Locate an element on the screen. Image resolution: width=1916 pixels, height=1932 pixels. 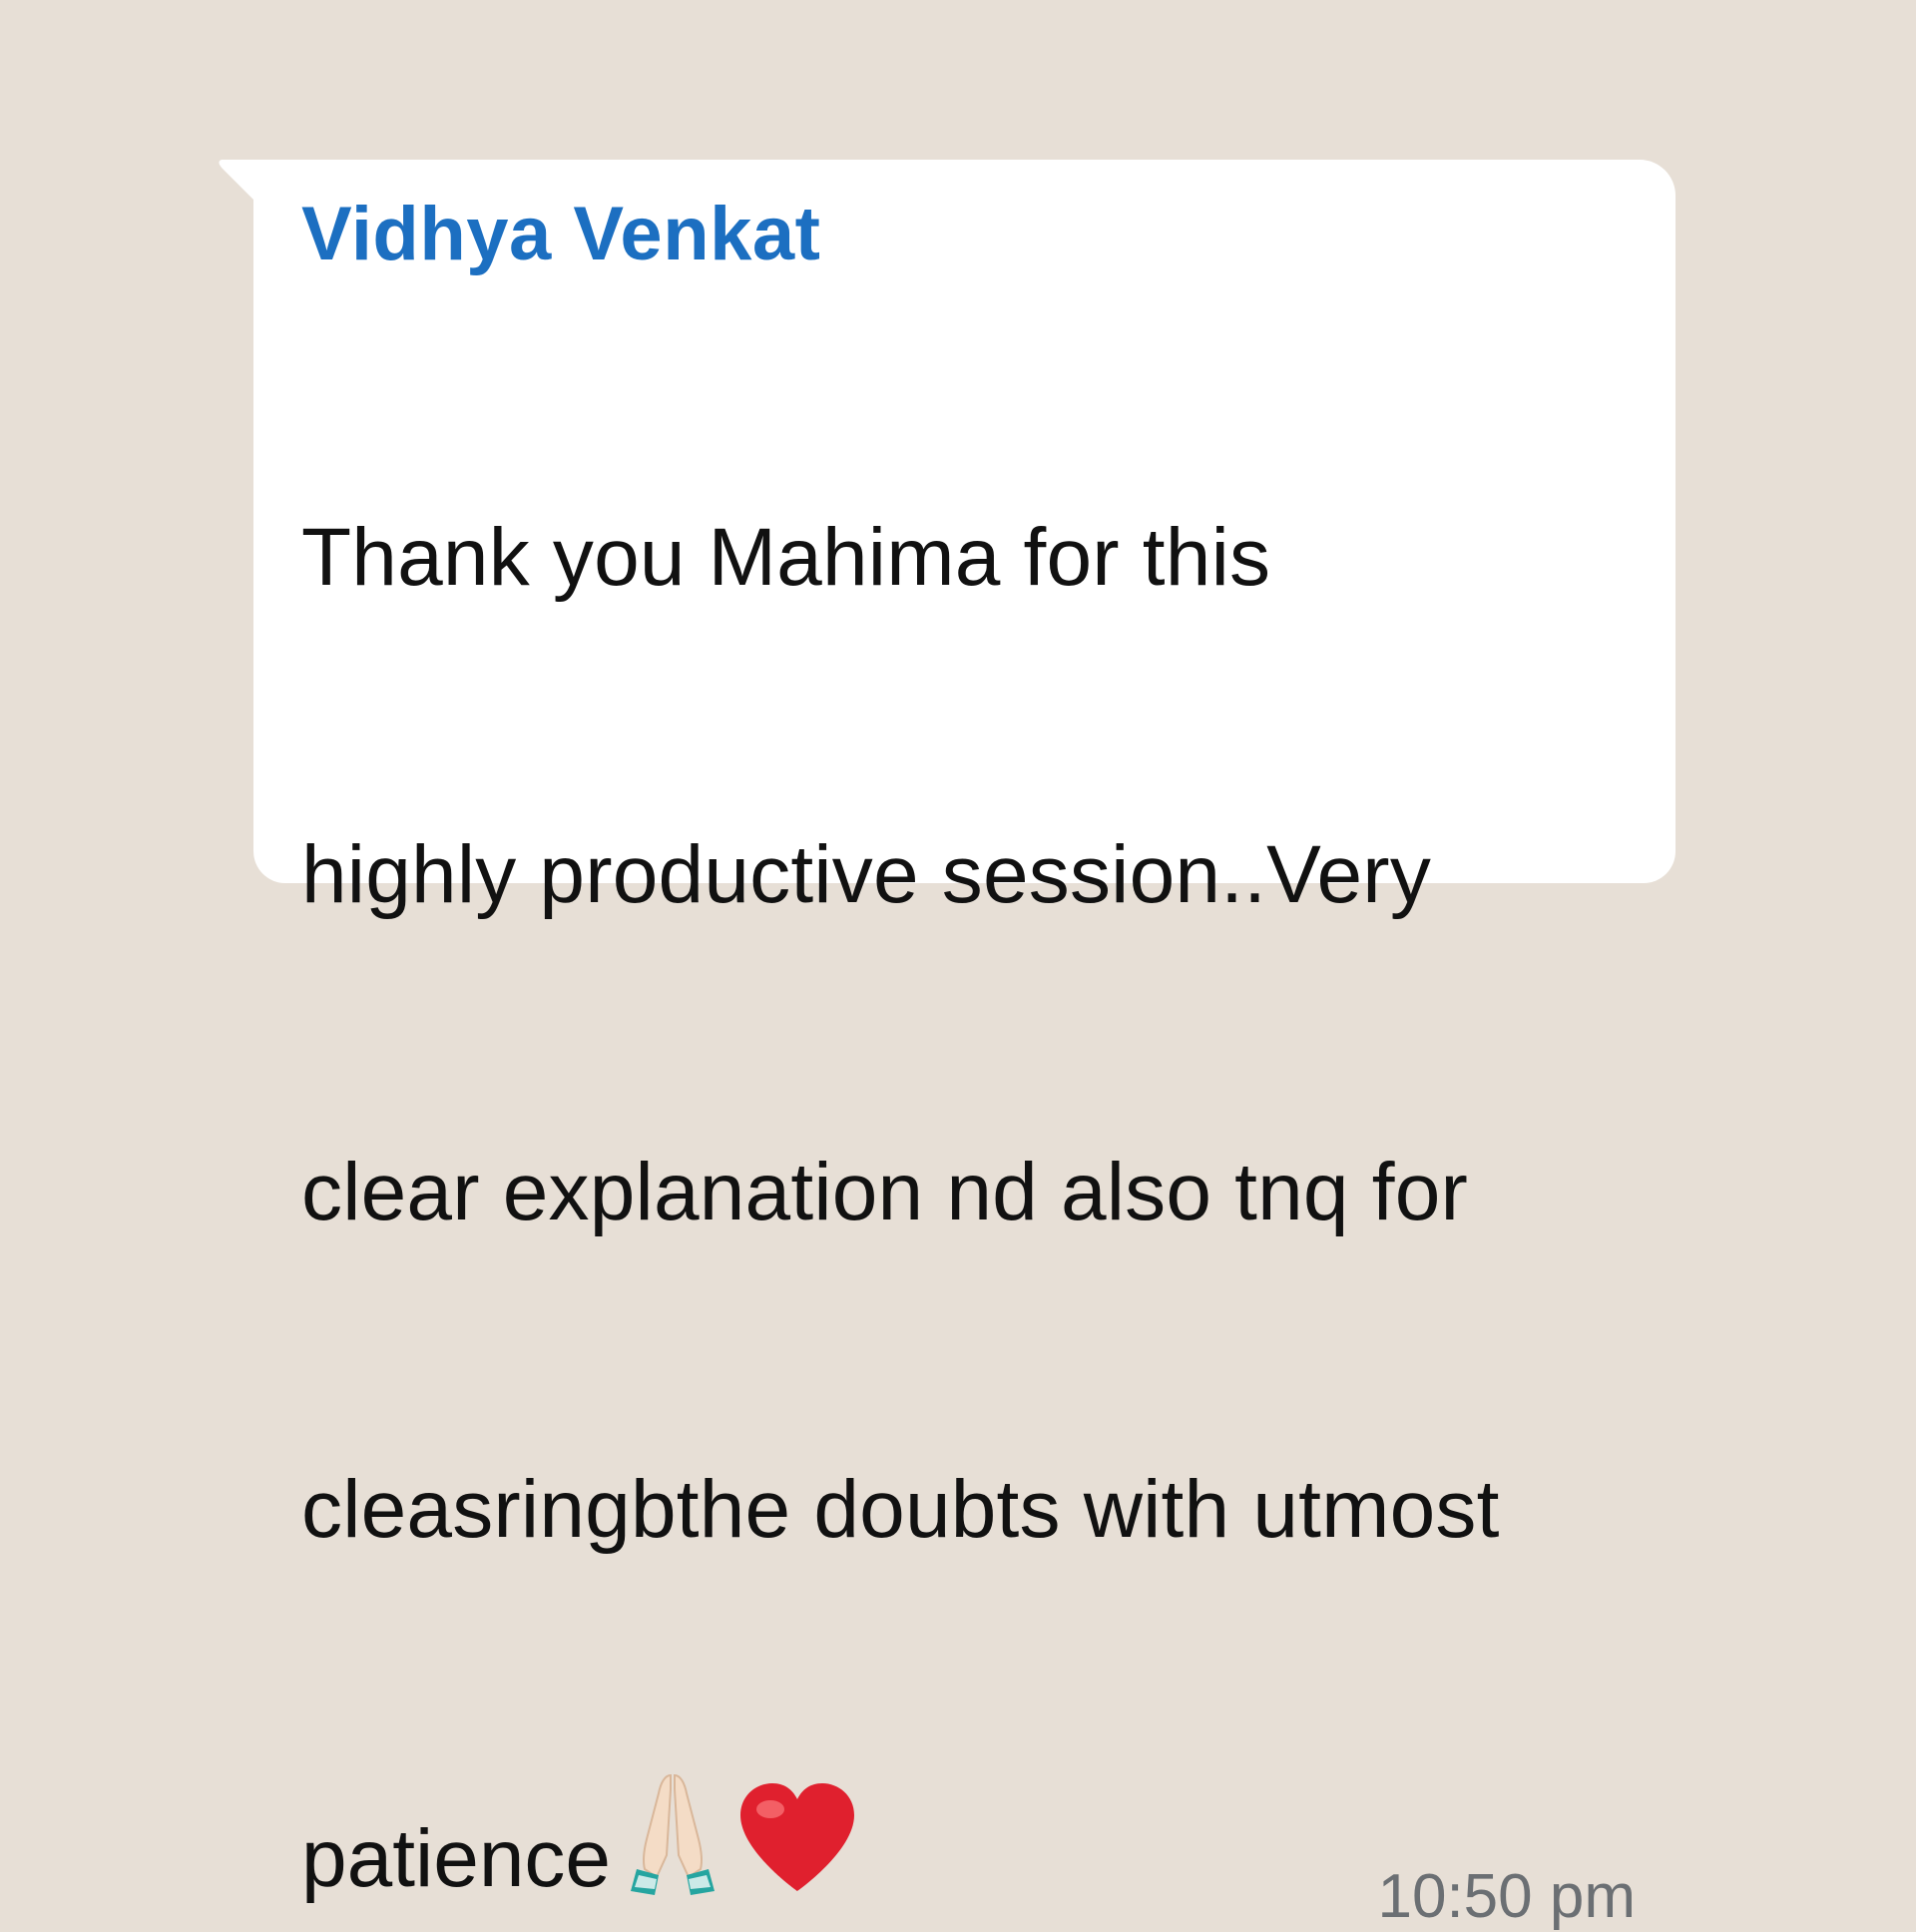
message-line: patience is located at coordinates (456, 1858).